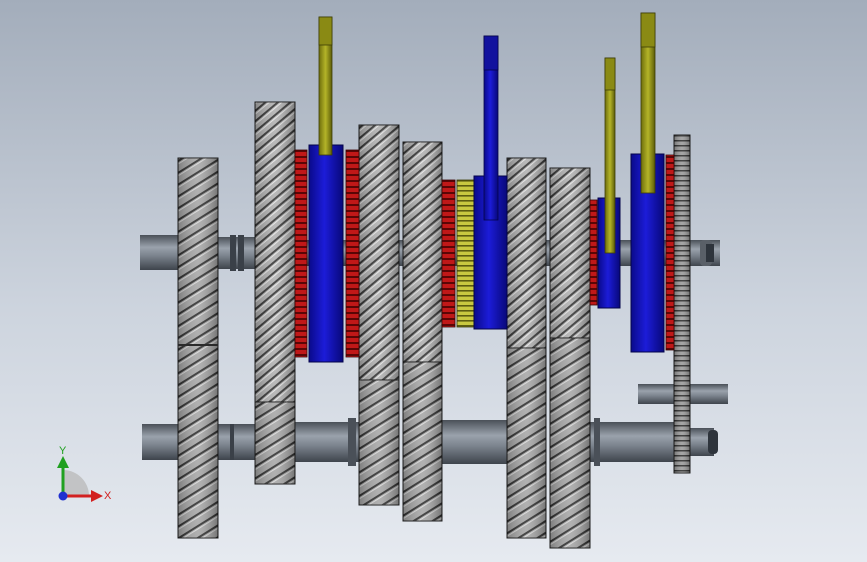 The width and height of the screenshot is (867, 562). Describe the element at coordinates (422, 252) in the screenshot. I see `gear-fourth-main` at that location.